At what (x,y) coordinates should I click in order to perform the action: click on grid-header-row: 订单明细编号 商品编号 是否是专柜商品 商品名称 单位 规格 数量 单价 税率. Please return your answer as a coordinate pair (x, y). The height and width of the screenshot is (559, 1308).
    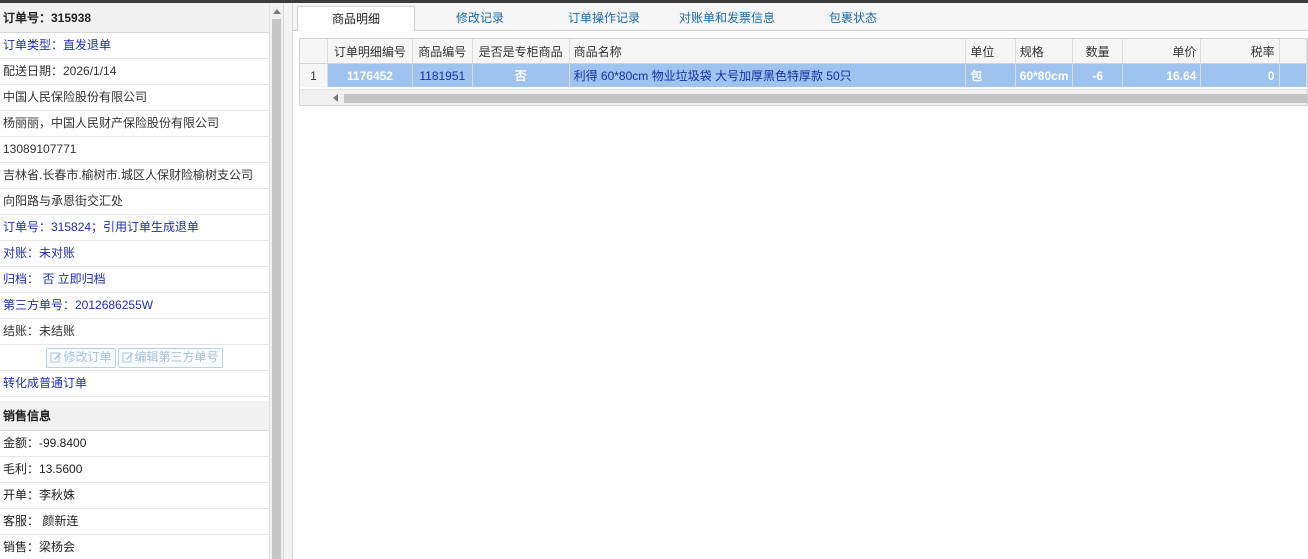
    Looking at the image, I should click on (803, 51).